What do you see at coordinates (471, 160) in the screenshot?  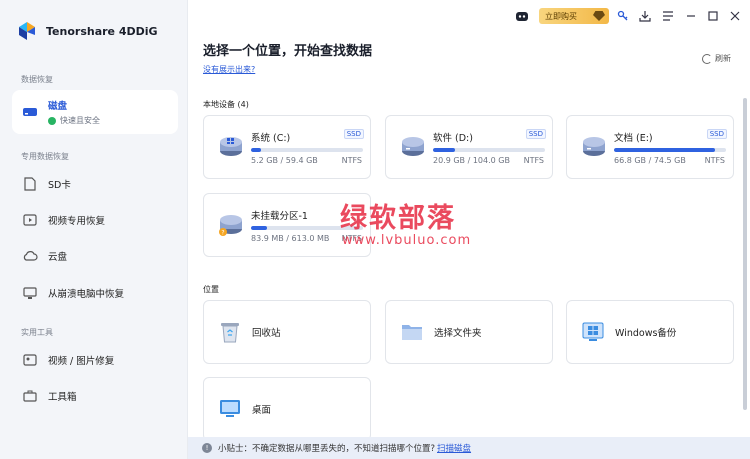 I see `disk-size: 20.9 GB / 104.0 GB` at bounding box center [471, 160].